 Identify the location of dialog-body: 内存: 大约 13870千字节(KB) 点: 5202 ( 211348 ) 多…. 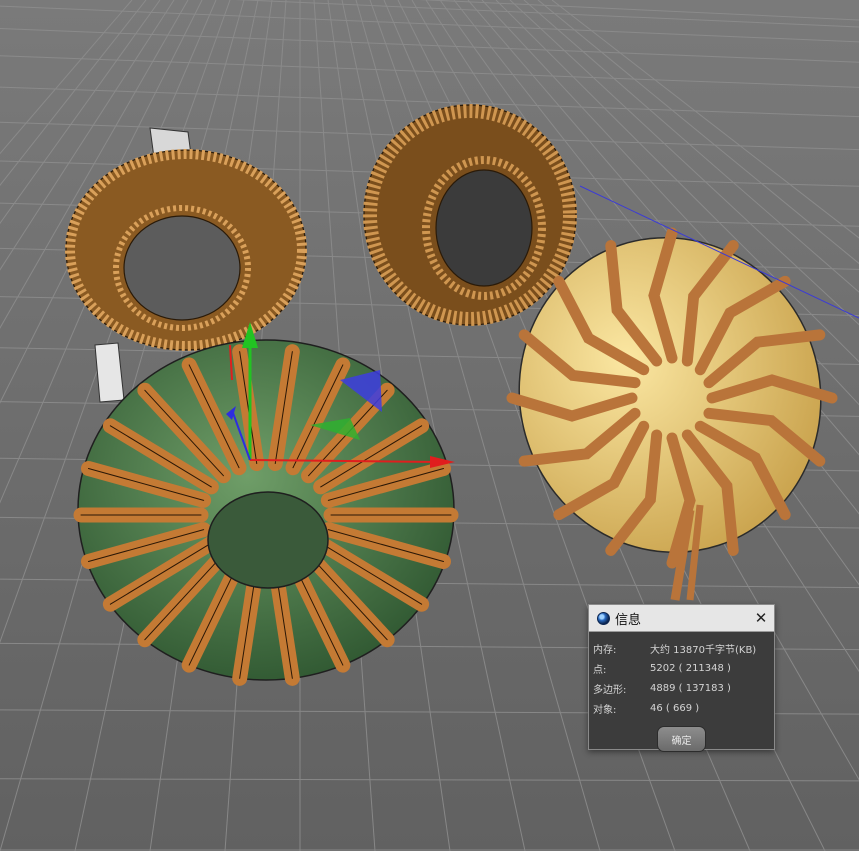
(681, 692).